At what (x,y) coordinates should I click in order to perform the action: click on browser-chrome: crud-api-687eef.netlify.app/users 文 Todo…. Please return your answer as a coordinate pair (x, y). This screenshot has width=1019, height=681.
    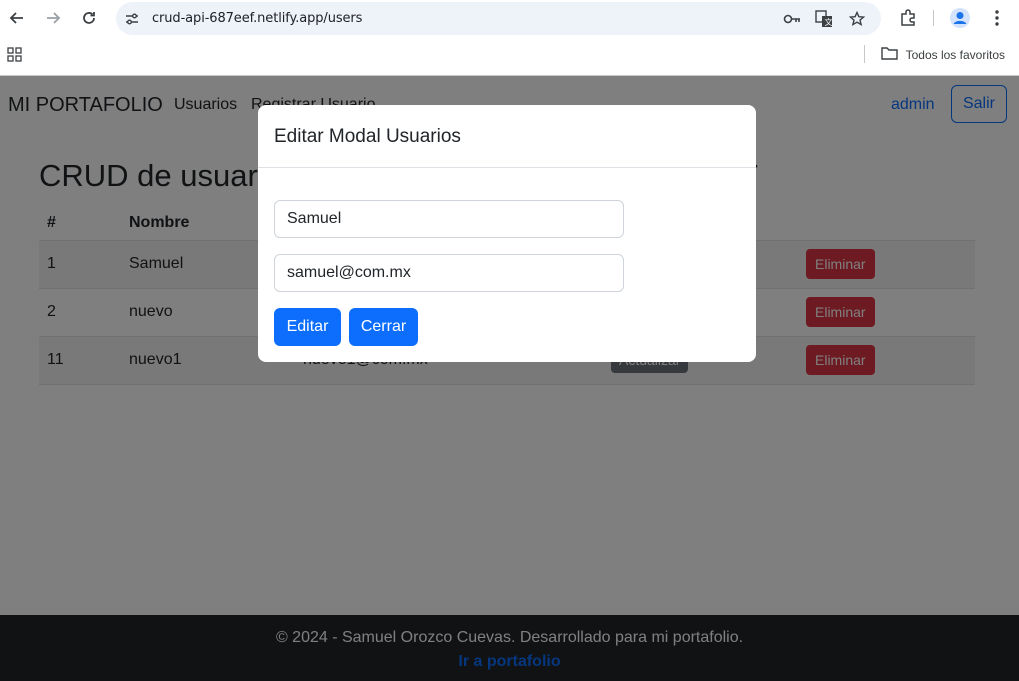
    Looking at the image, I should click on (509, 38).